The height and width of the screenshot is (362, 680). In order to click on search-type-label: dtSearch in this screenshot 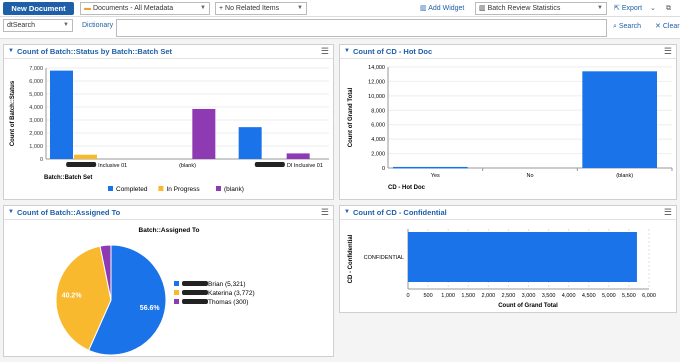, I will do `click(21, 25)`.